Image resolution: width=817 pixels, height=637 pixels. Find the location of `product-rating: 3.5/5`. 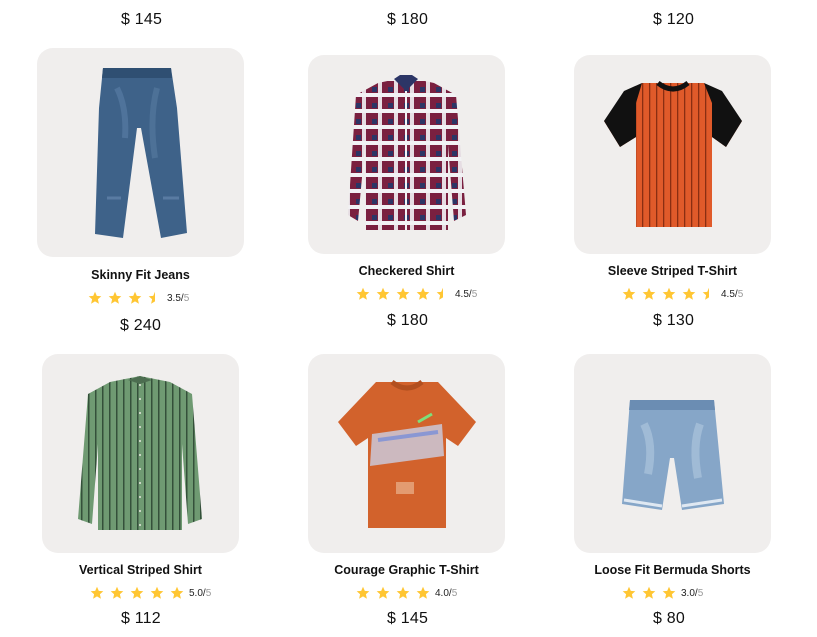

product-rating: 3.5/5 is located at coordinates (138, 298).